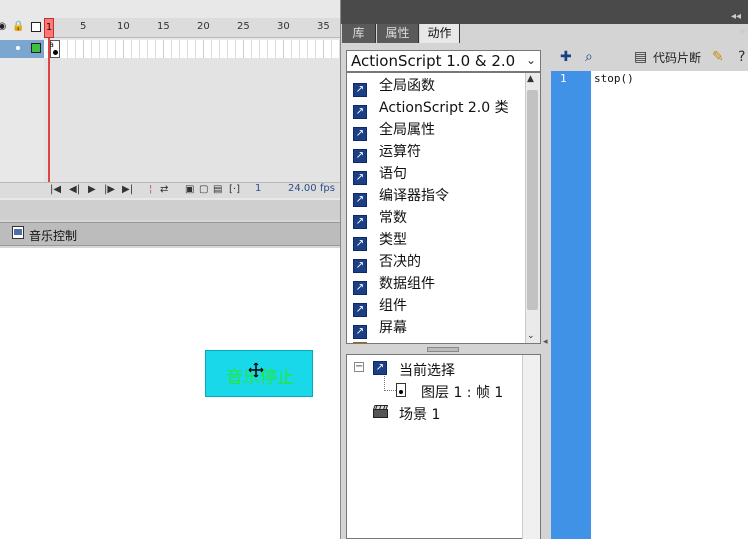 This screenshot has width=748, height=539. What do you see at coordinates (531, 336) in the screenshot?
I see `scroll-down-icon: ⌄` at bounding box center [531, 336].